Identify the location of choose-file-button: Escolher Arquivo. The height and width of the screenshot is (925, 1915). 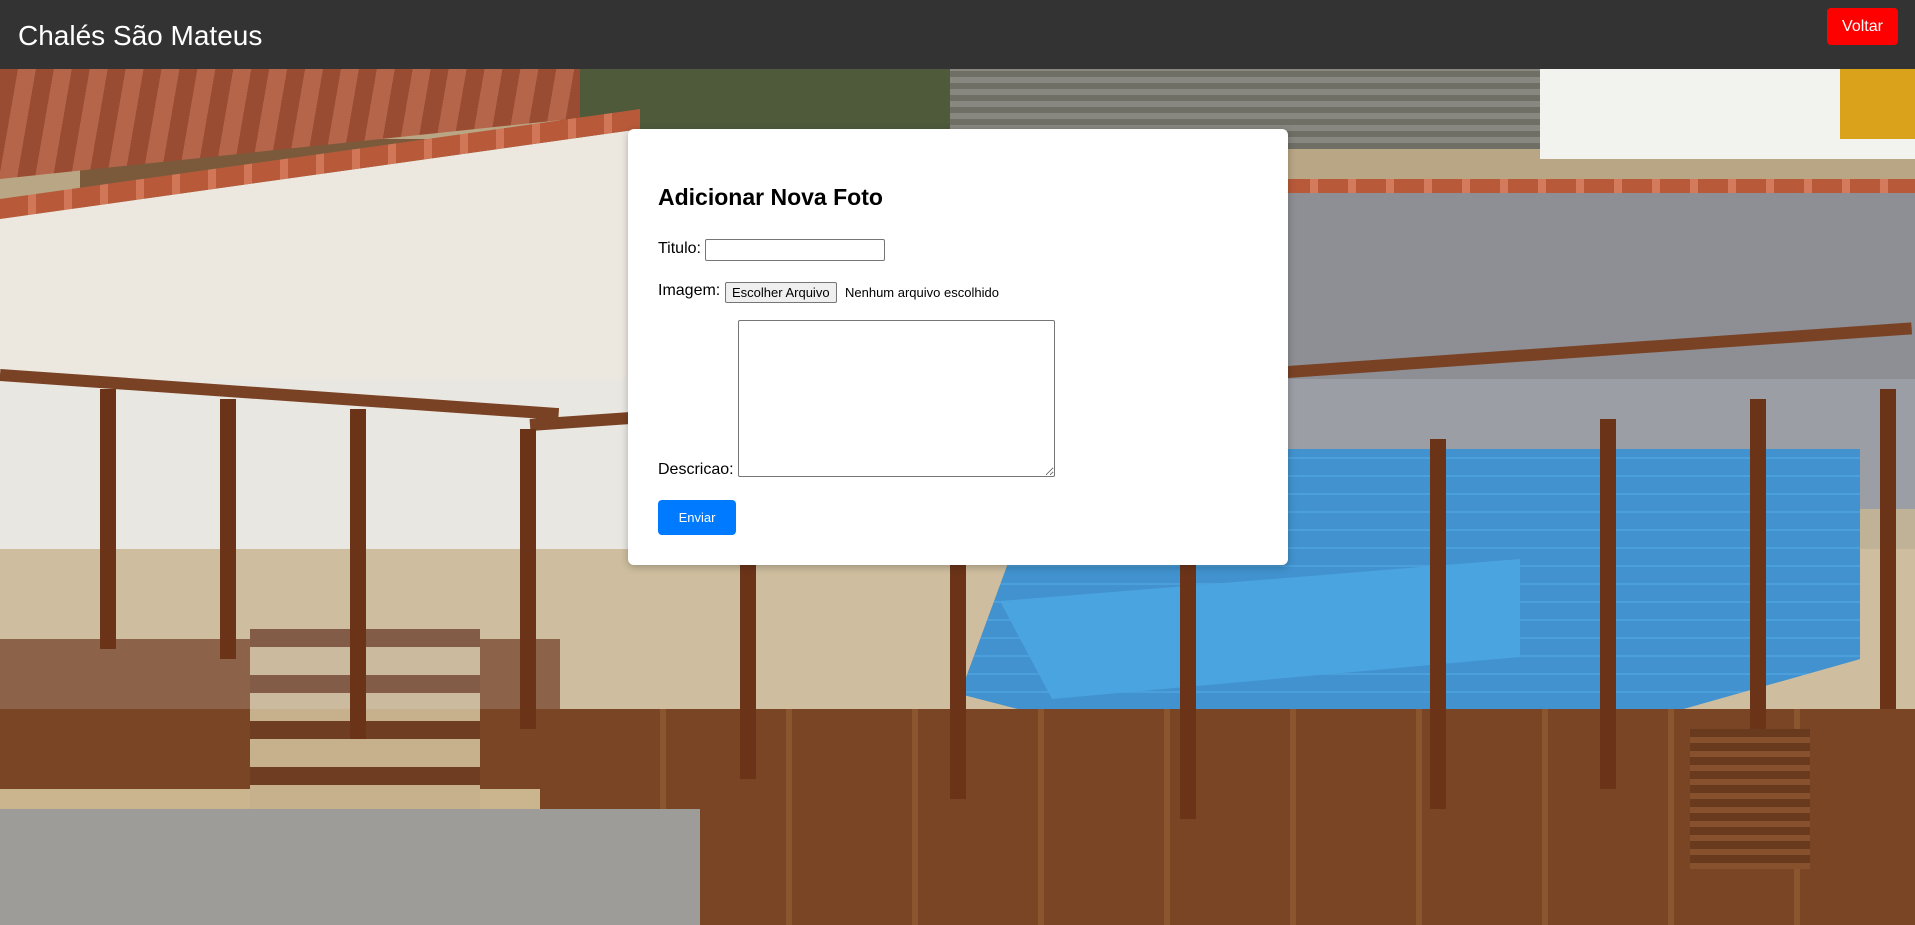
(781, 292).